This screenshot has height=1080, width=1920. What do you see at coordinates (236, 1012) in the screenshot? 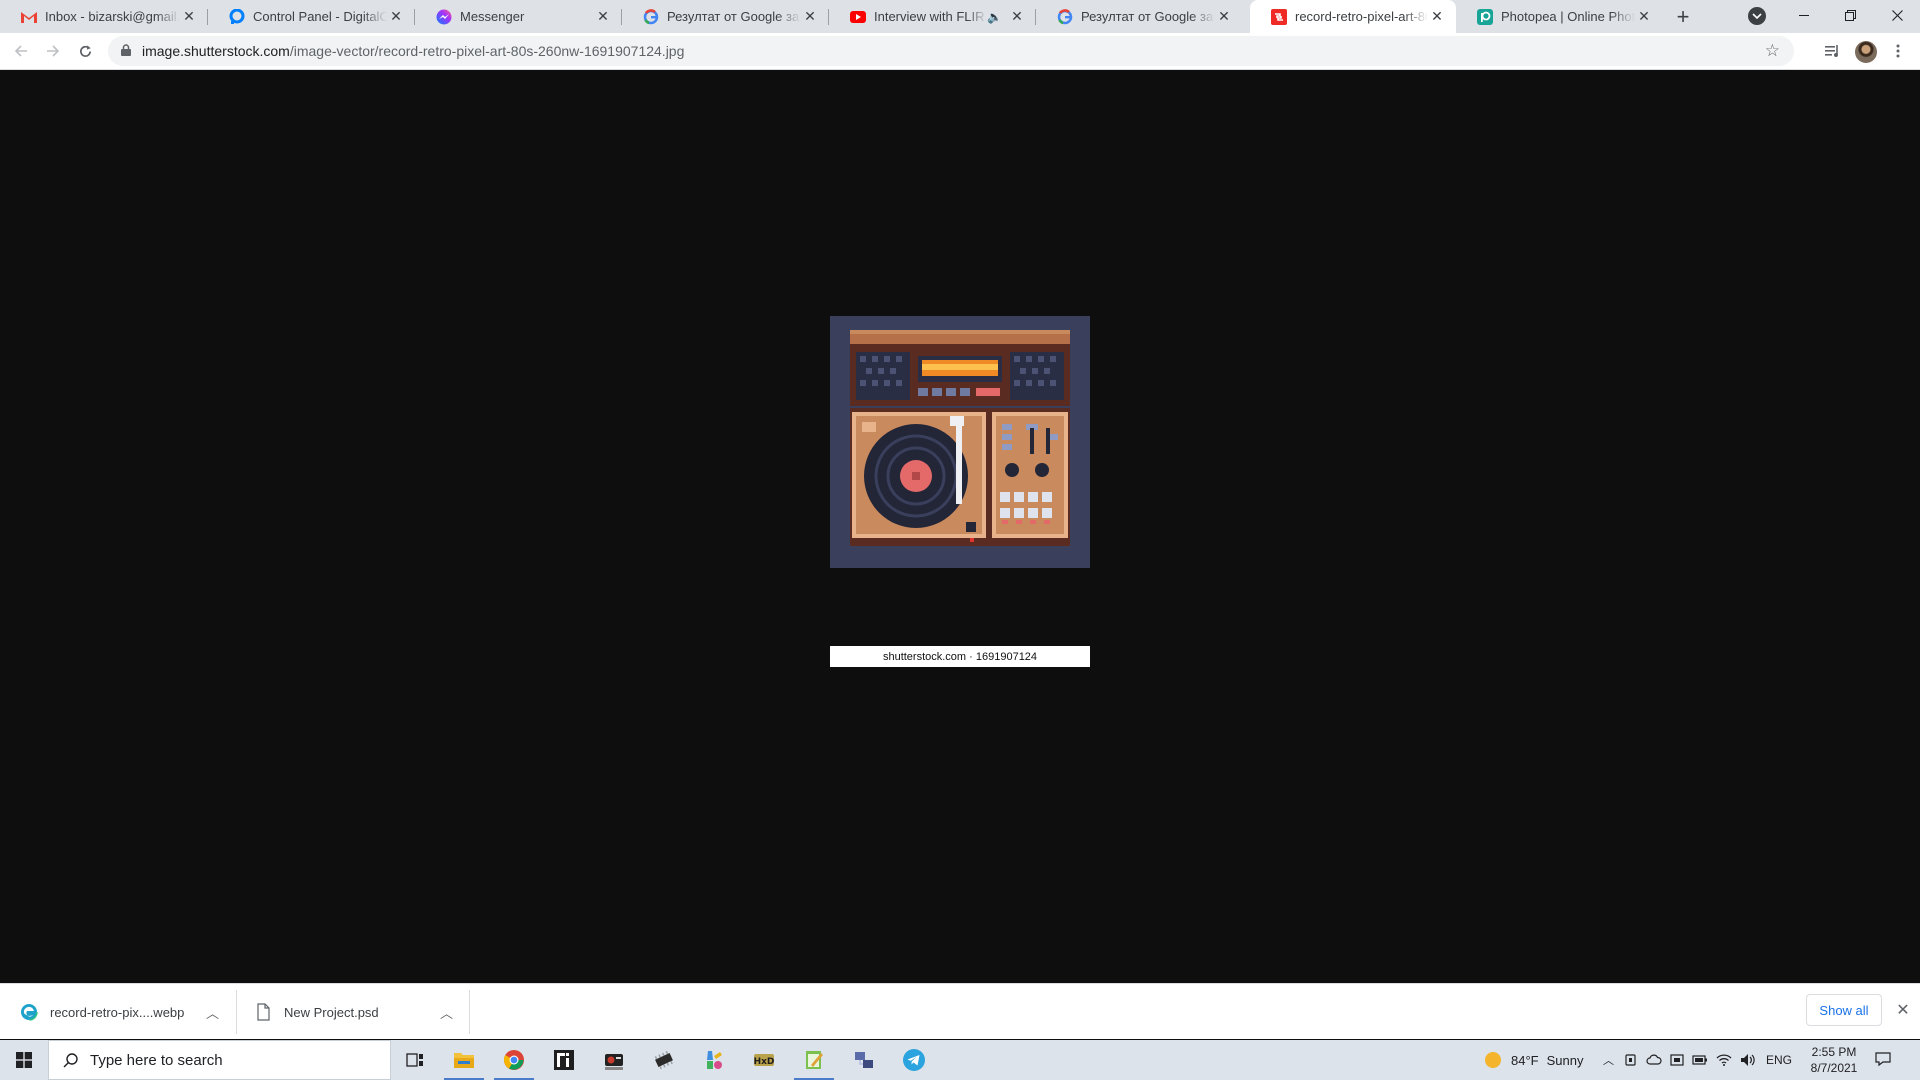
I see `download-separator` at bounding box center [236, 1012].